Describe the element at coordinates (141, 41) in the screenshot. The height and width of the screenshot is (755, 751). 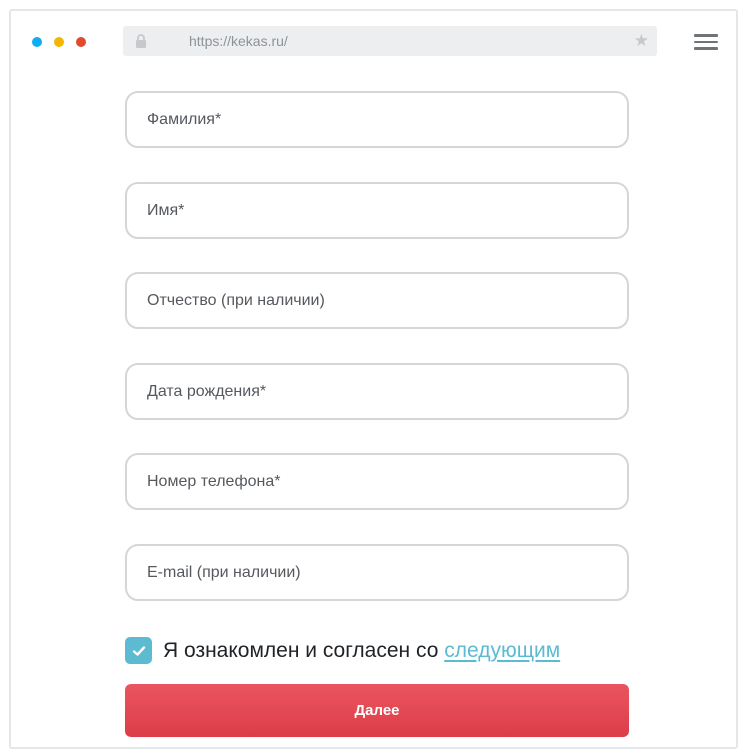
I see `lock-icon` at that location.